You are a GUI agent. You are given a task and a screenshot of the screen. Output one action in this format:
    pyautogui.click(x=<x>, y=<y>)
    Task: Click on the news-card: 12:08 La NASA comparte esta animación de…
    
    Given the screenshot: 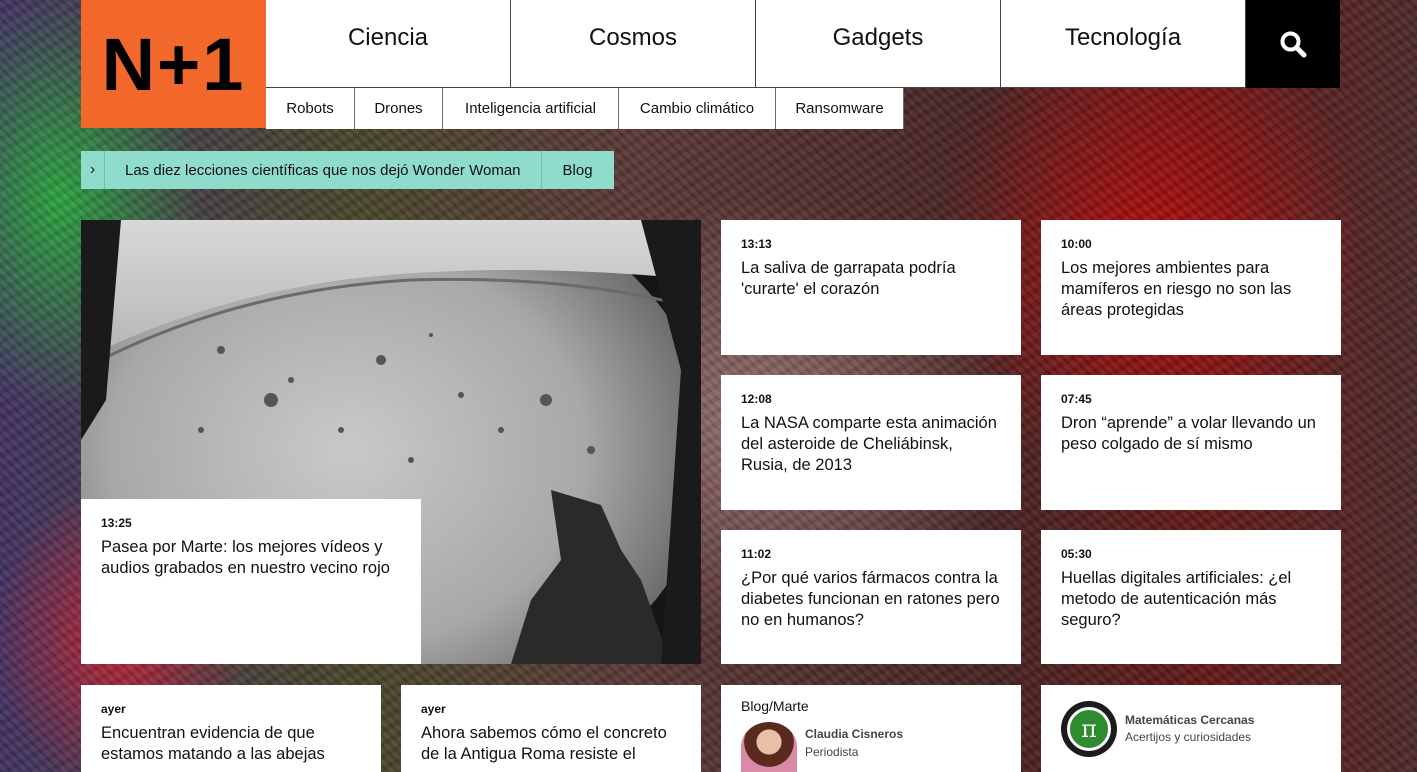 What is the action you would take?
    pyautogui.click(x=871, y=442)
    